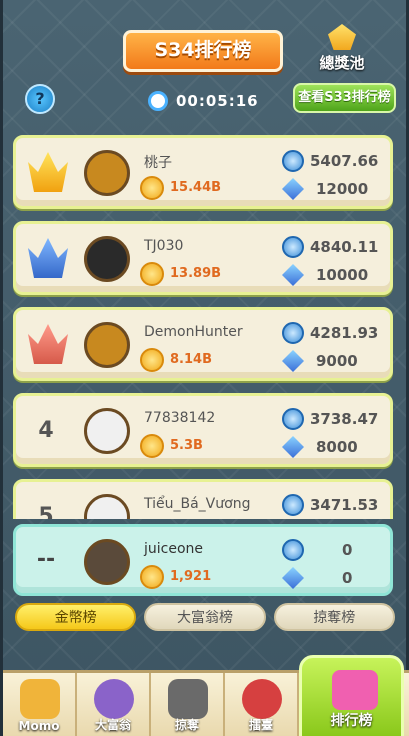  I want to click on gold-amount: 1,921, so click(191, 576).